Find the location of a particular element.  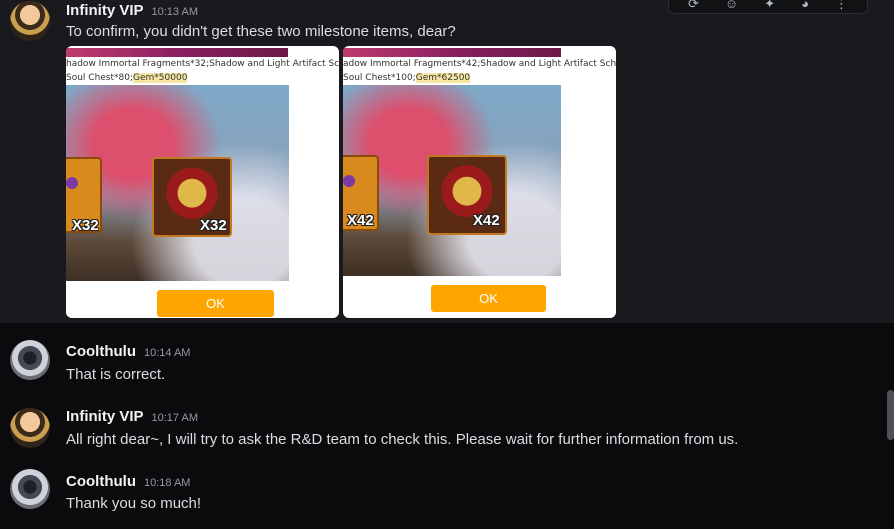

timestamp: 10:18 AM is located at coordinates (167, 483).